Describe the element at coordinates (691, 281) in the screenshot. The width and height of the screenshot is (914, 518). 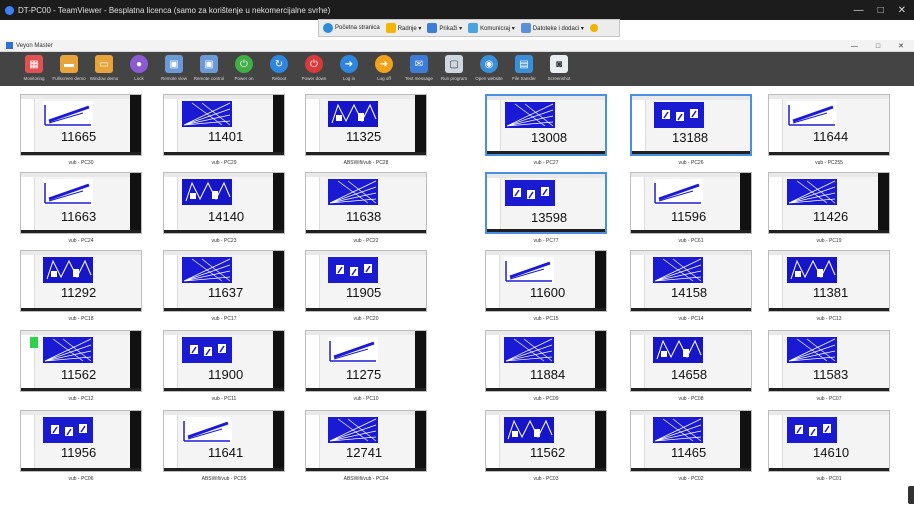
I see `computer-screen-thumbnail: 14158` at that location.